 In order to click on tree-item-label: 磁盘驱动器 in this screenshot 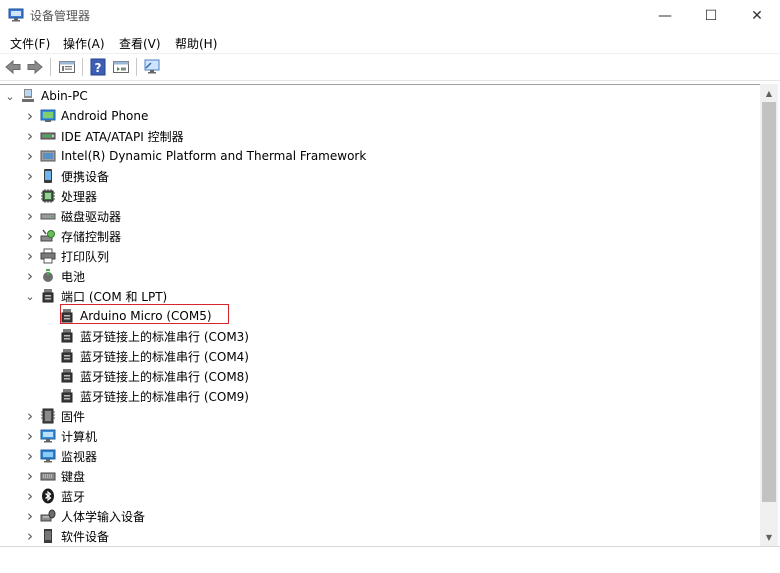, I will do `click(91, 216)`.